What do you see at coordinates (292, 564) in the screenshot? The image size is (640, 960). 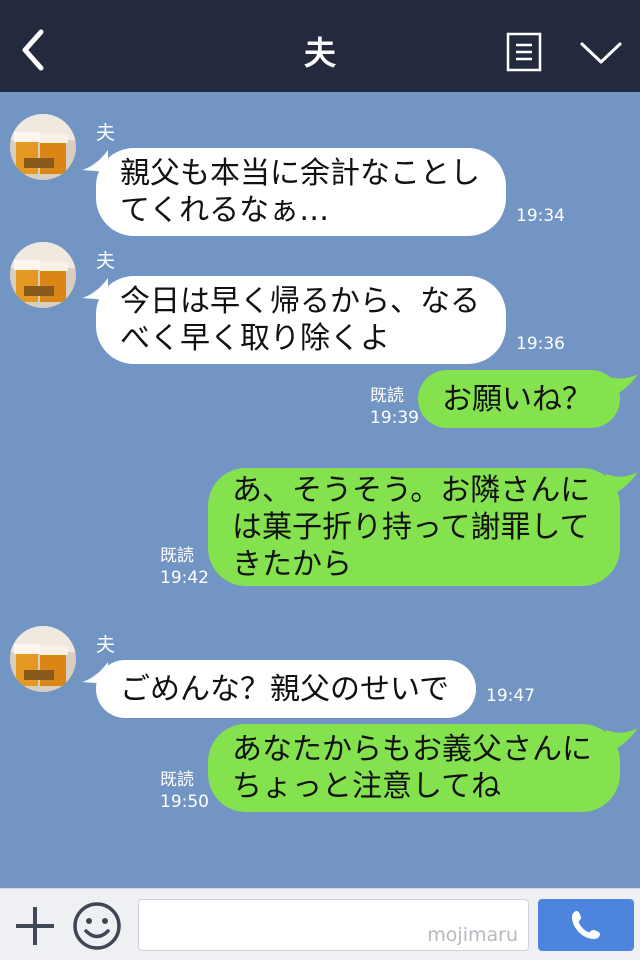 I see `message-line: きたから` at bounding box center [292, 564].